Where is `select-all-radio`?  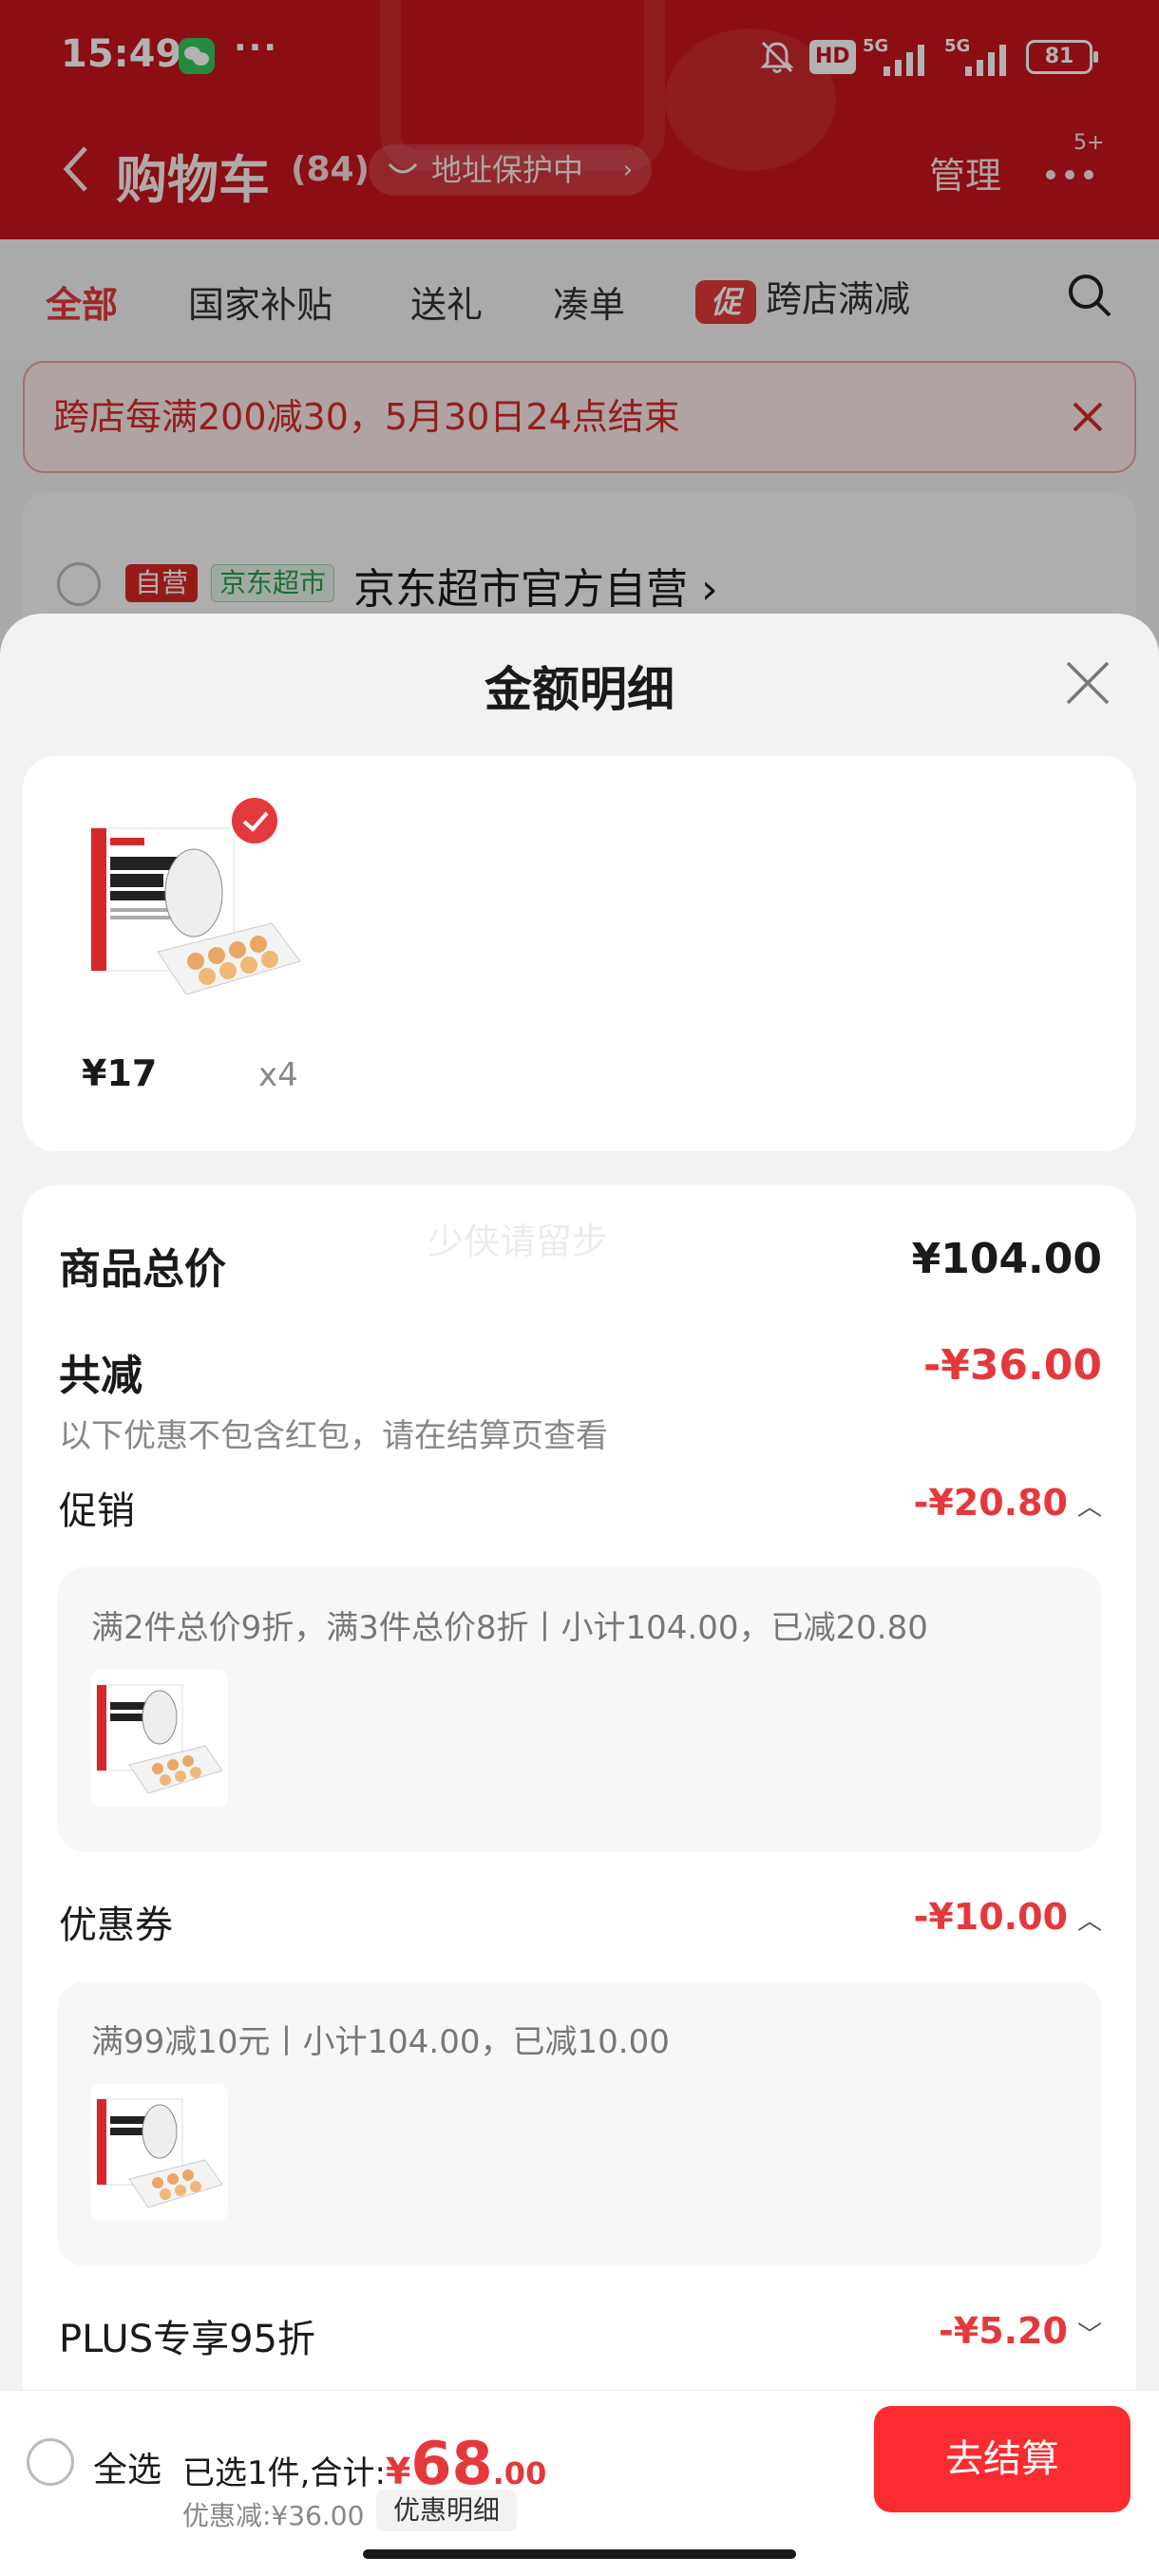
select-all-radio is located at coordinates (50, 2462).